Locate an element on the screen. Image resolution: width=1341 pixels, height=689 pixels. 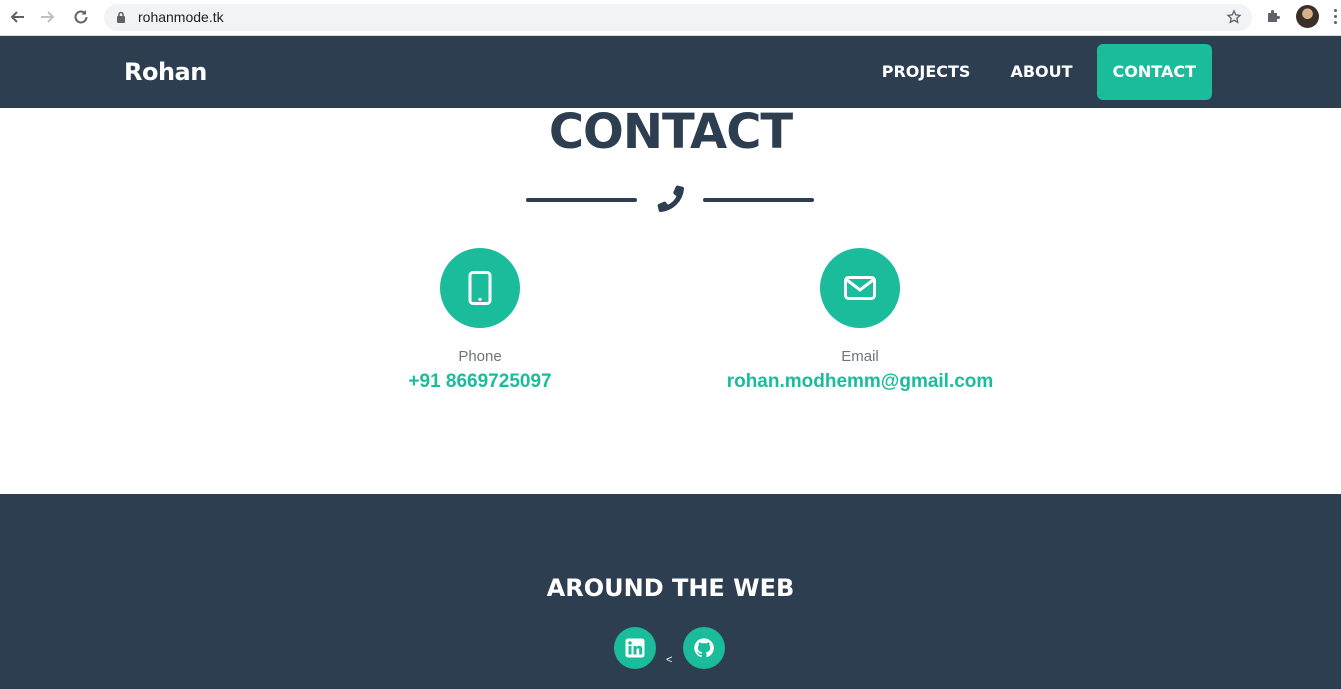
nav-link-contact: CONTACT is located at coordinates (1154, 72).